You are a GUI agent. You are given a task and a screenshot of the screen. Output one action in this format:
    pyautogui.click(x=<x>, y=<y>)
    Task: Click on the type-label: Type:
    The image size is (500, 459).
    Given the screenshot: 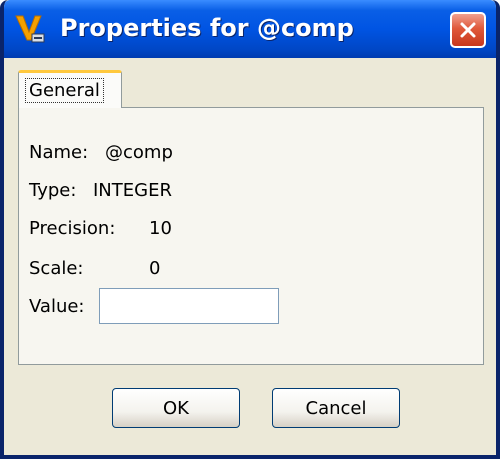 What is the action you would take?
    pyautogui.click(x=53, y=190)
    